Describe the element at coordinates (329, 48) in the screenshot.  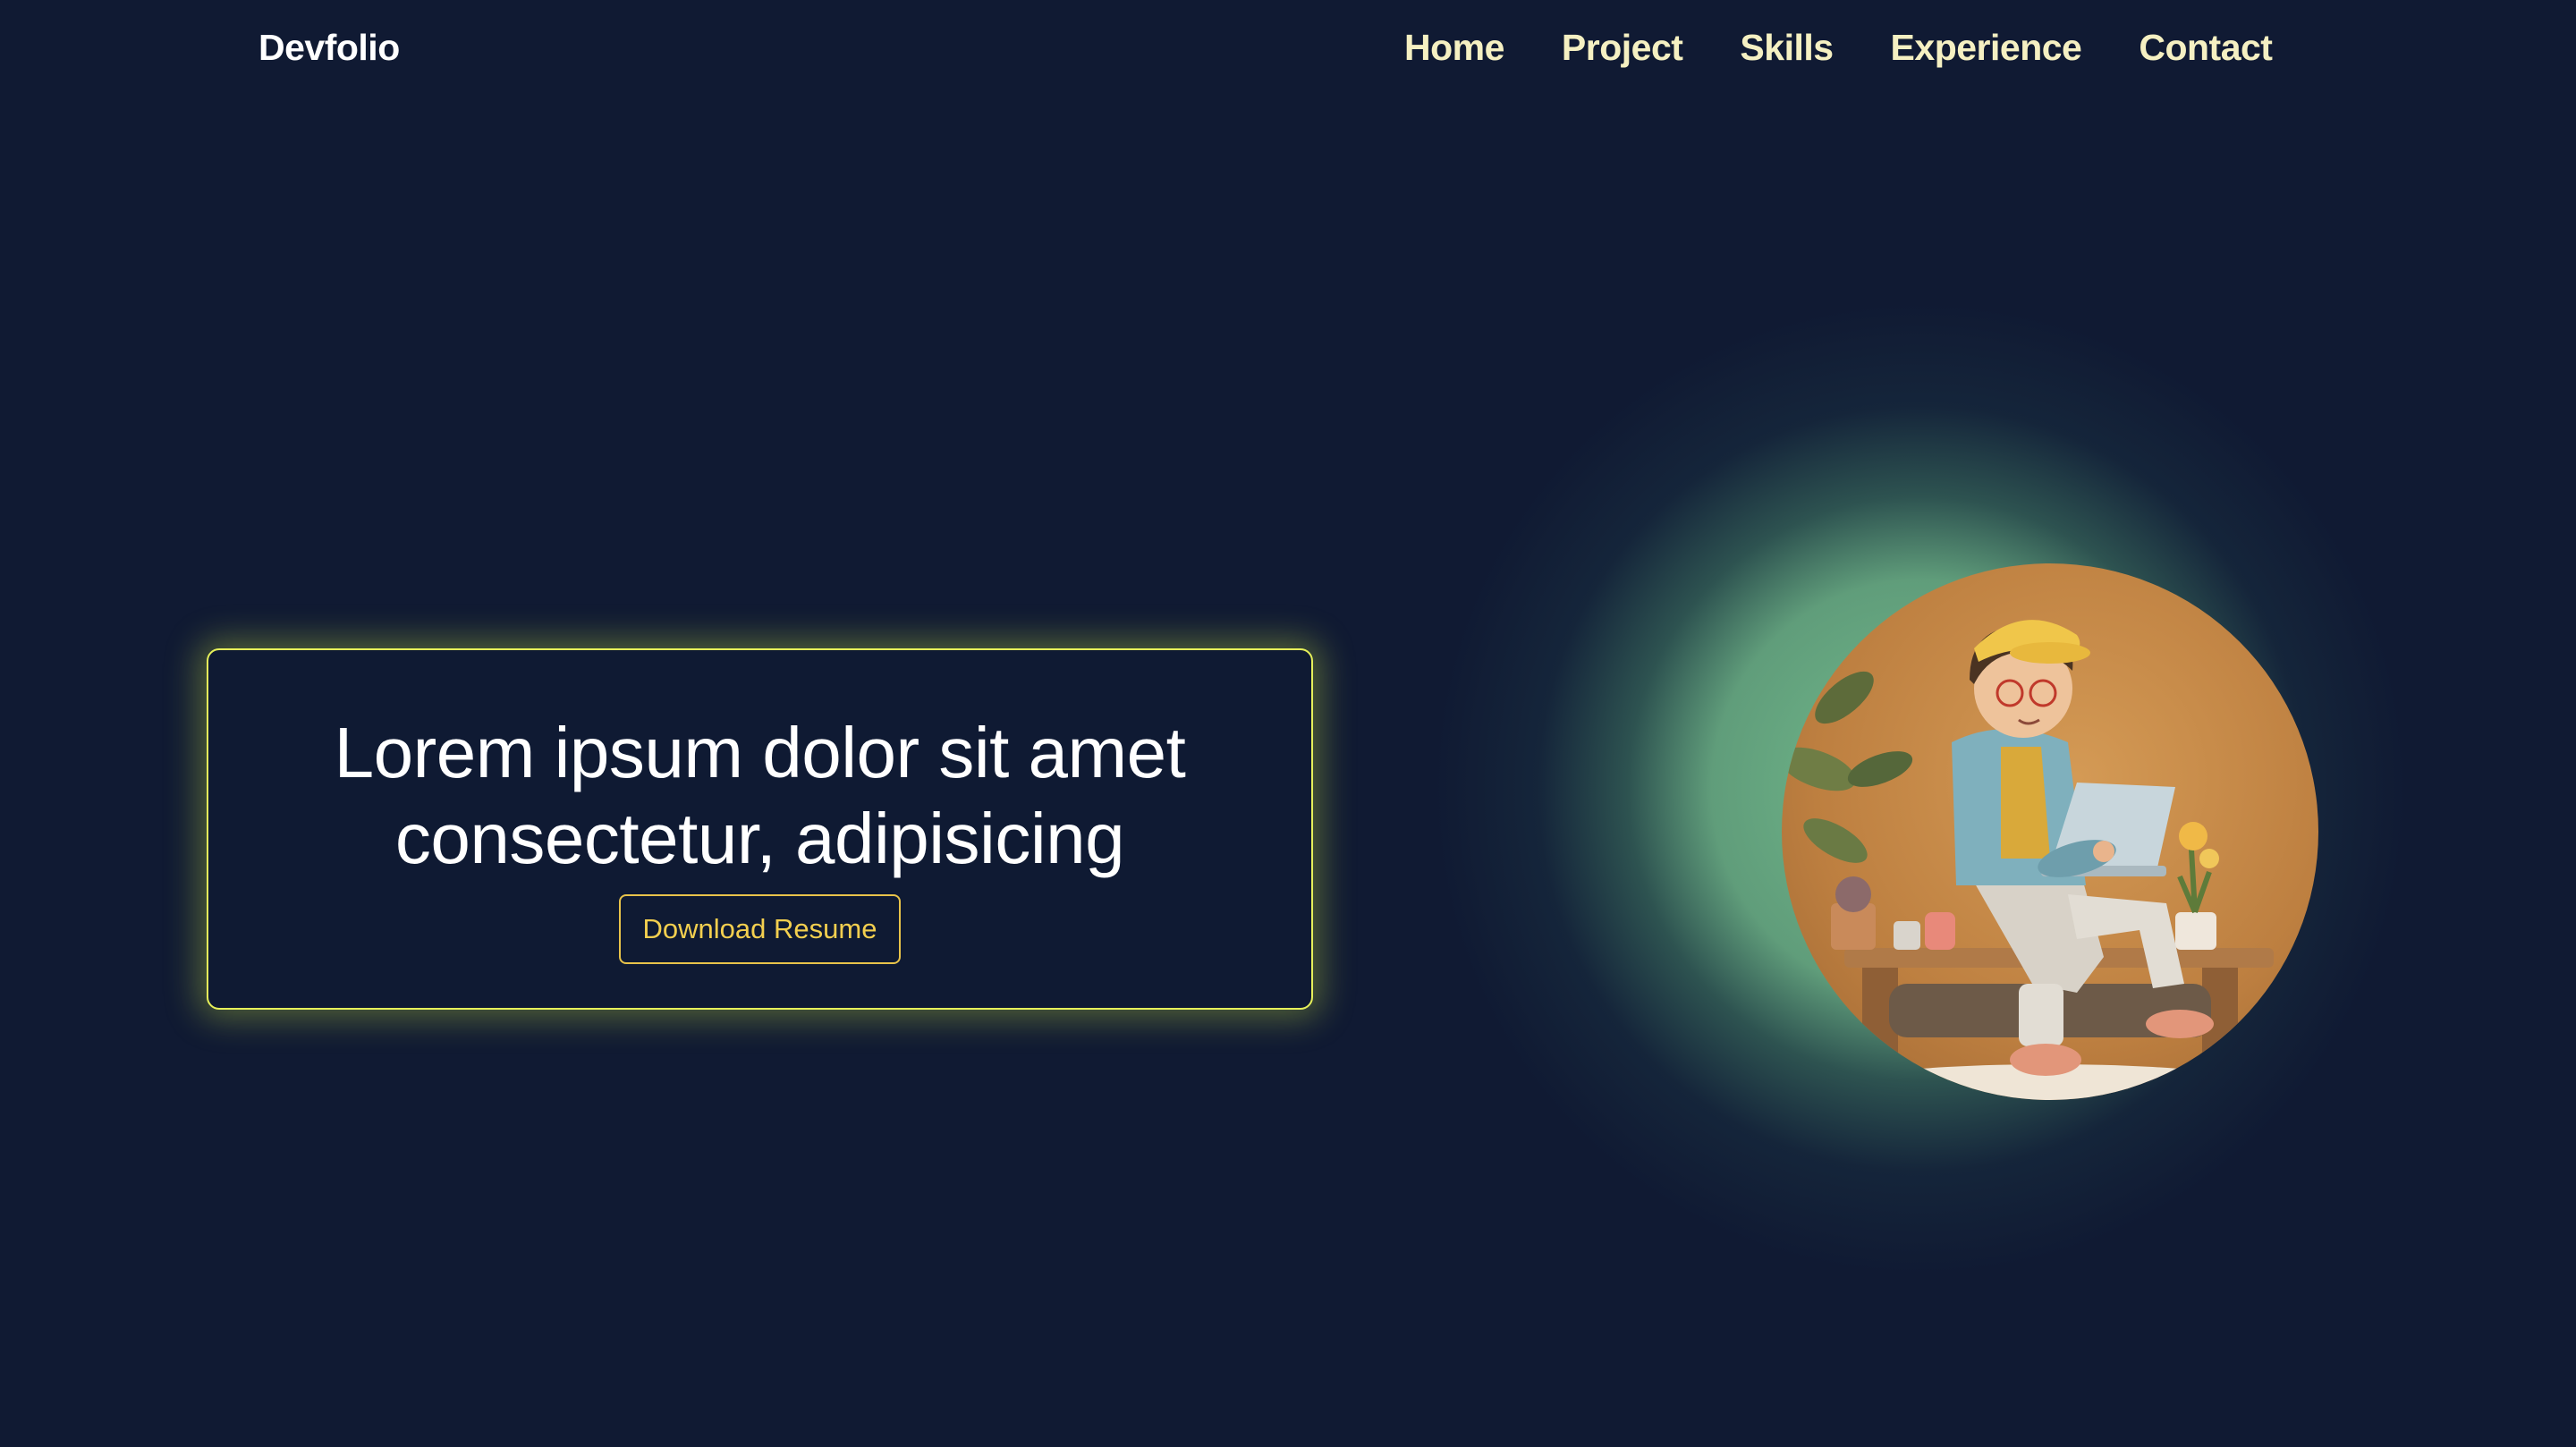
I see `brand-logo: Devfolio` at that location.